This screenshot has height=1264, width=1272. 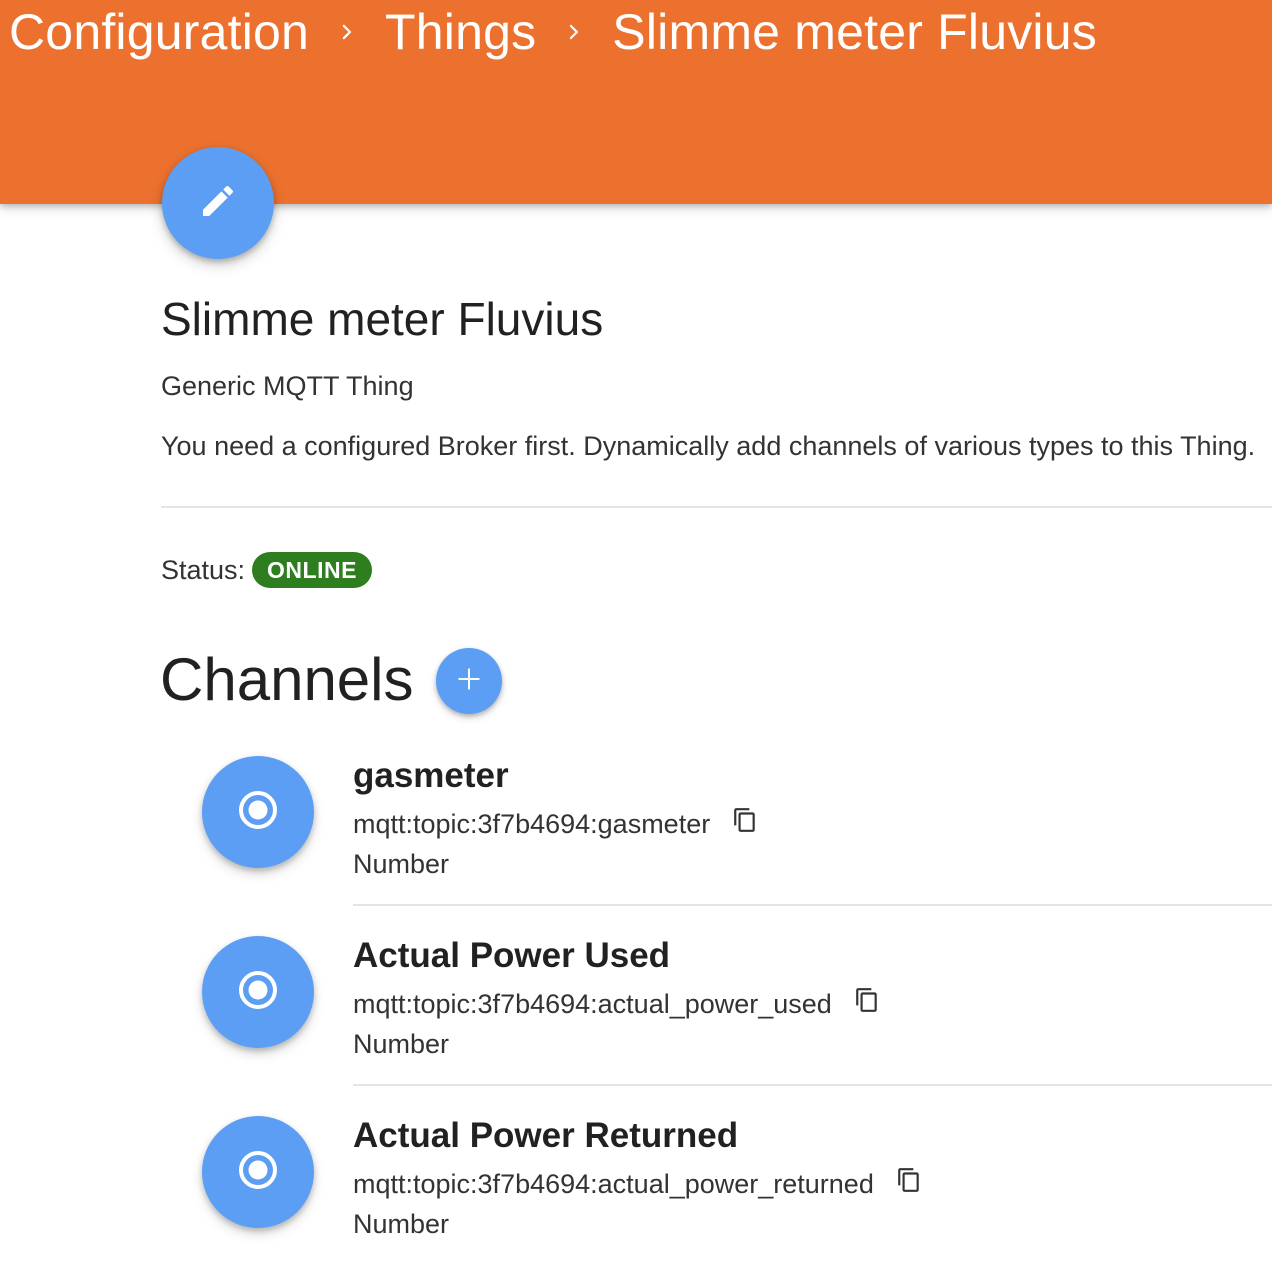 I want to click on add-channel-button, so click(x=469, y=681).